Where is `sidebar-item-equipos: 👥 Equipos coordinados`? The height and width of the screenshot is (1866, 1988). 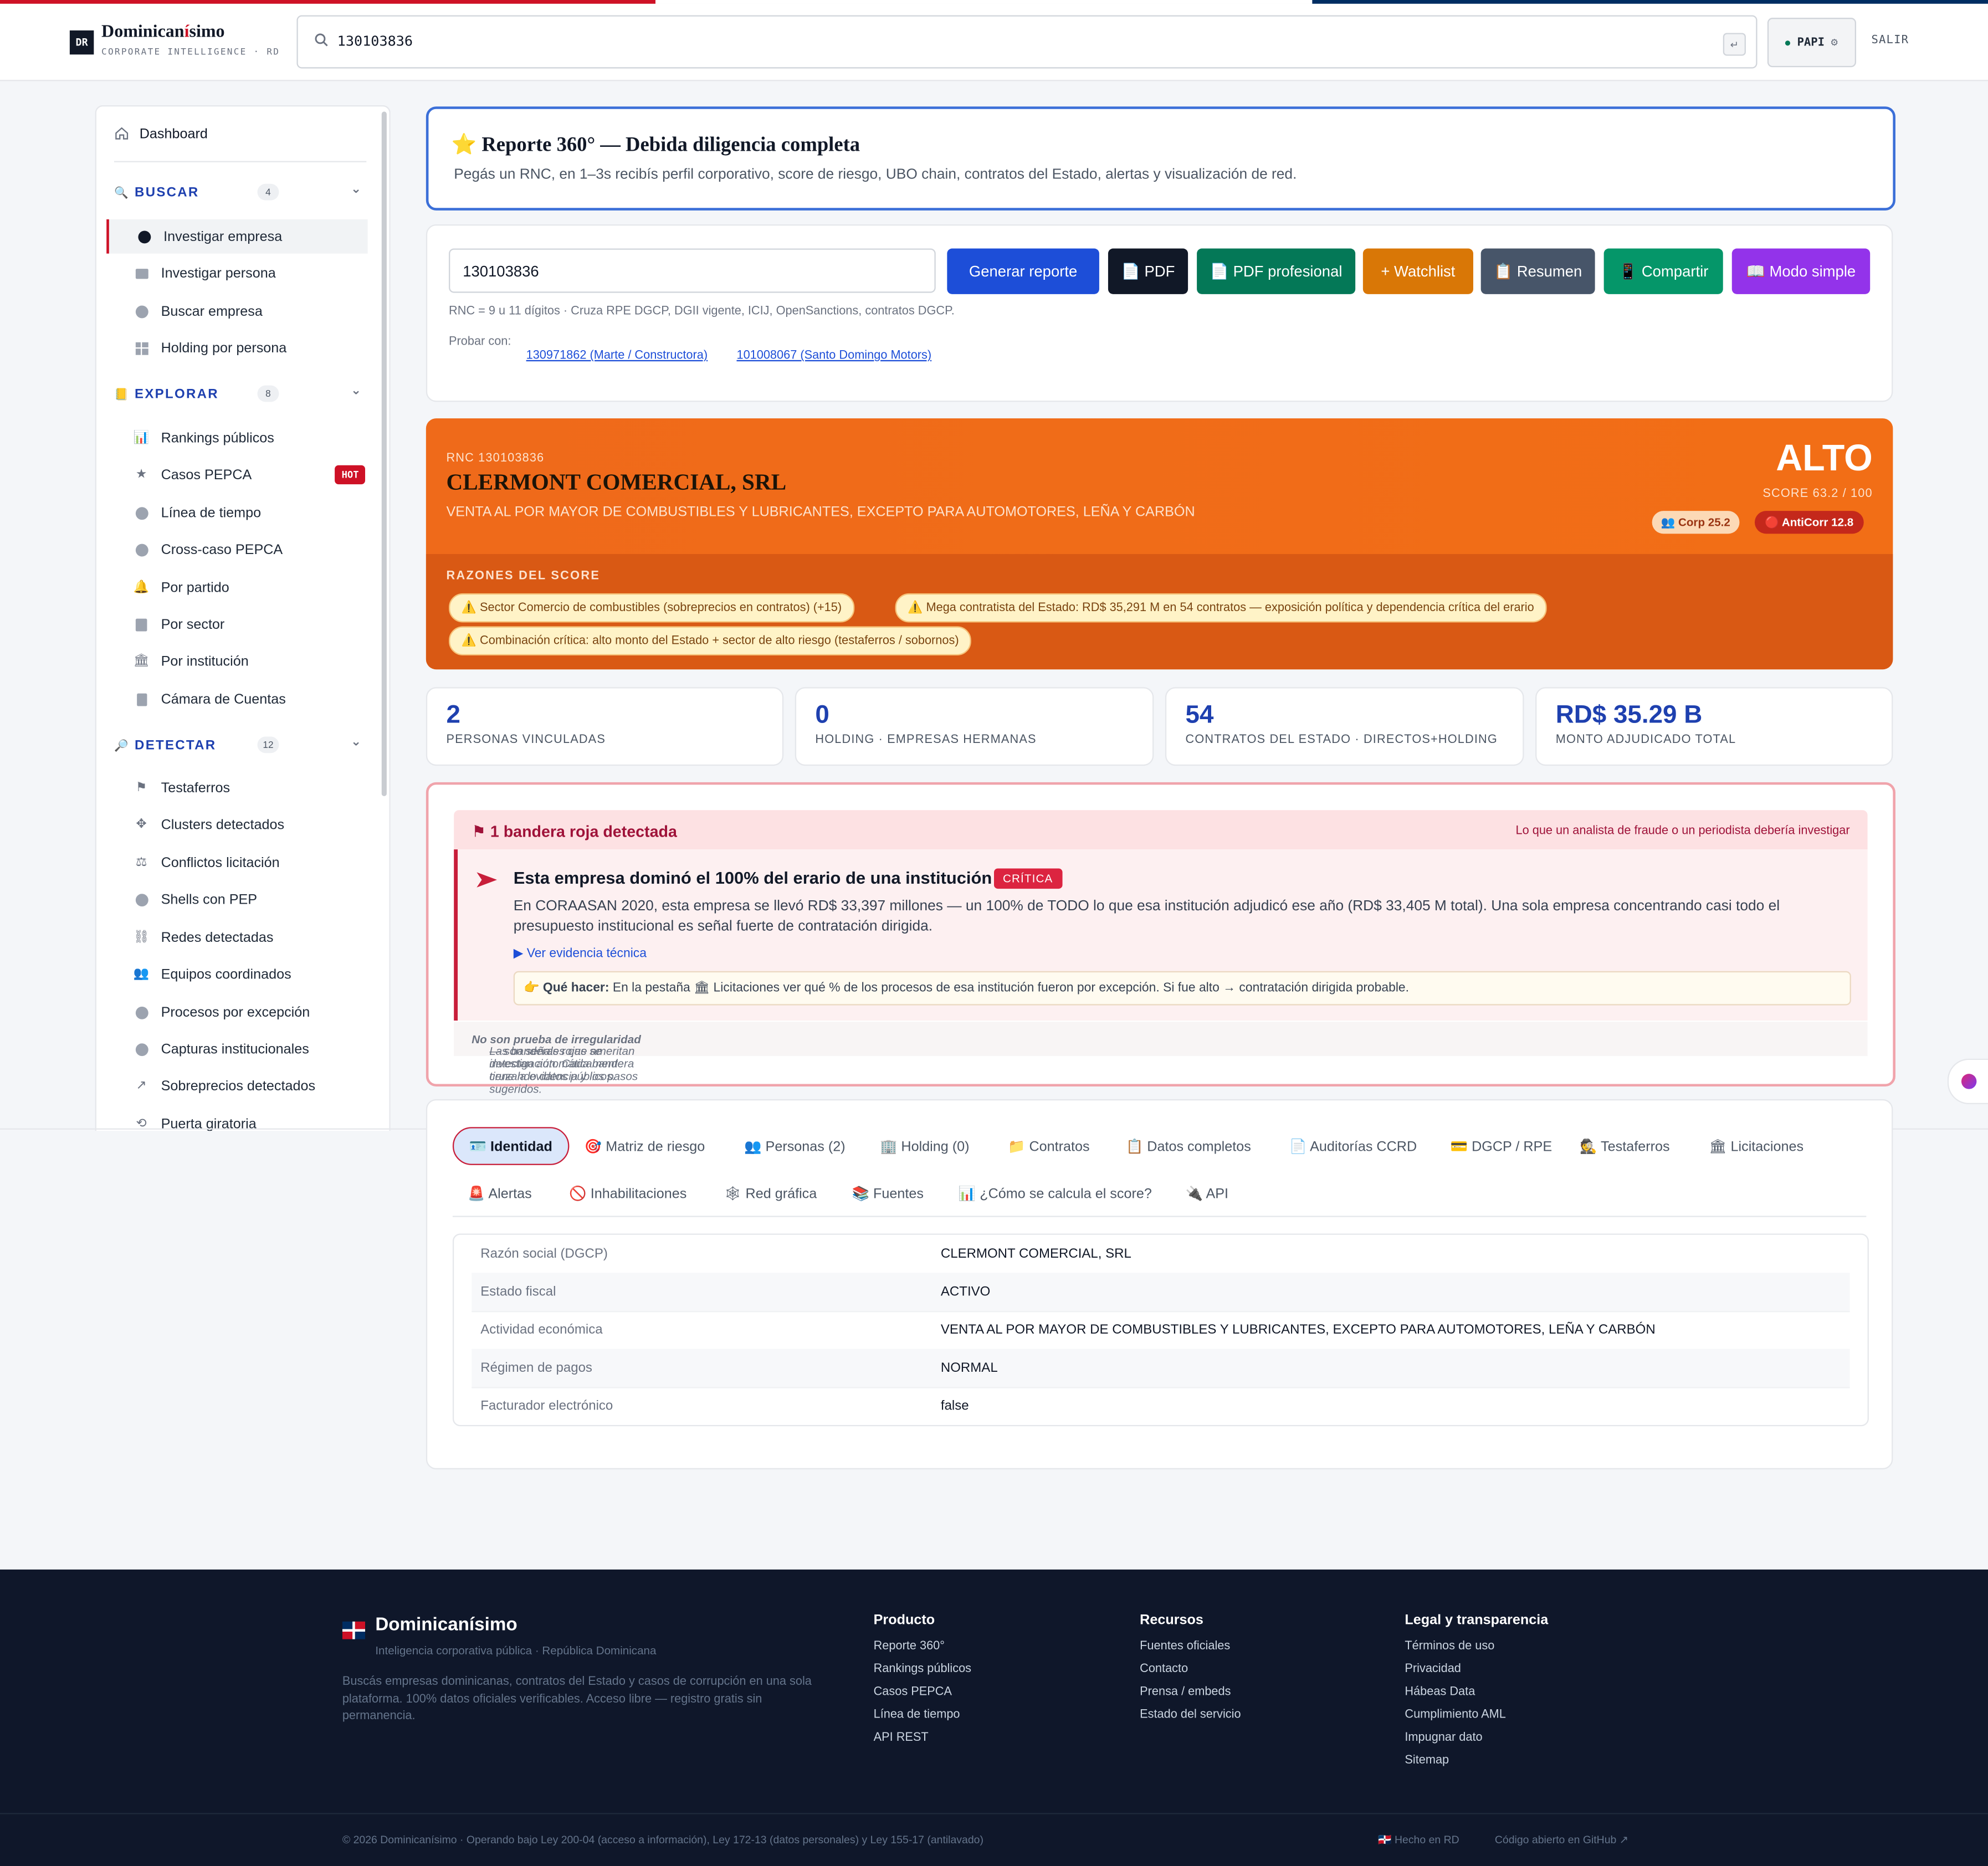
sidebar-item-equipos: 👥 Equipos coordinados is located at coordinates (235, 975).